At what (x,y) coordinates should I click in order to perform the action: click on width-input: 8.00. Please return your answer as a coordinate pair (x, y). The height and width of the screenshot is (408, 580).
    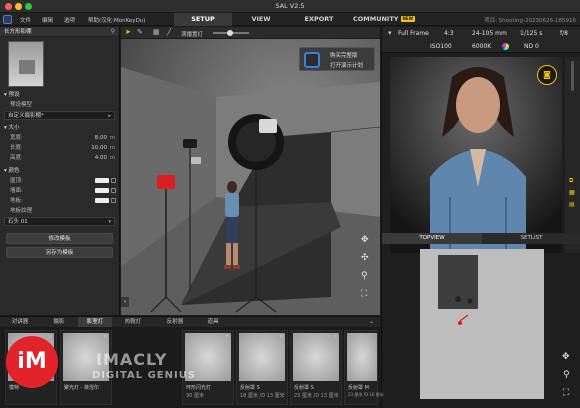
    Looking at the image, I should click on (101, 138).